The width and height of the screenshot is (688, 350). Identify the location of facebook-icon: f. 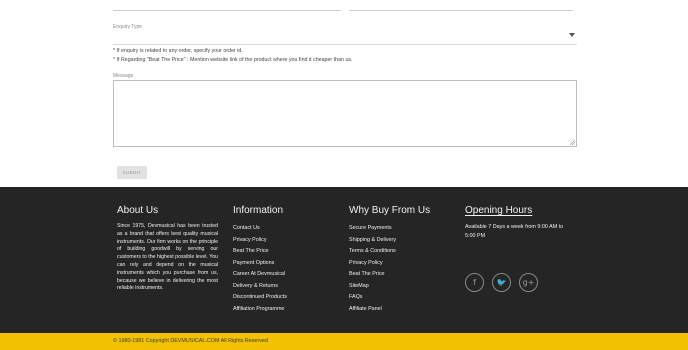
(474, 282).